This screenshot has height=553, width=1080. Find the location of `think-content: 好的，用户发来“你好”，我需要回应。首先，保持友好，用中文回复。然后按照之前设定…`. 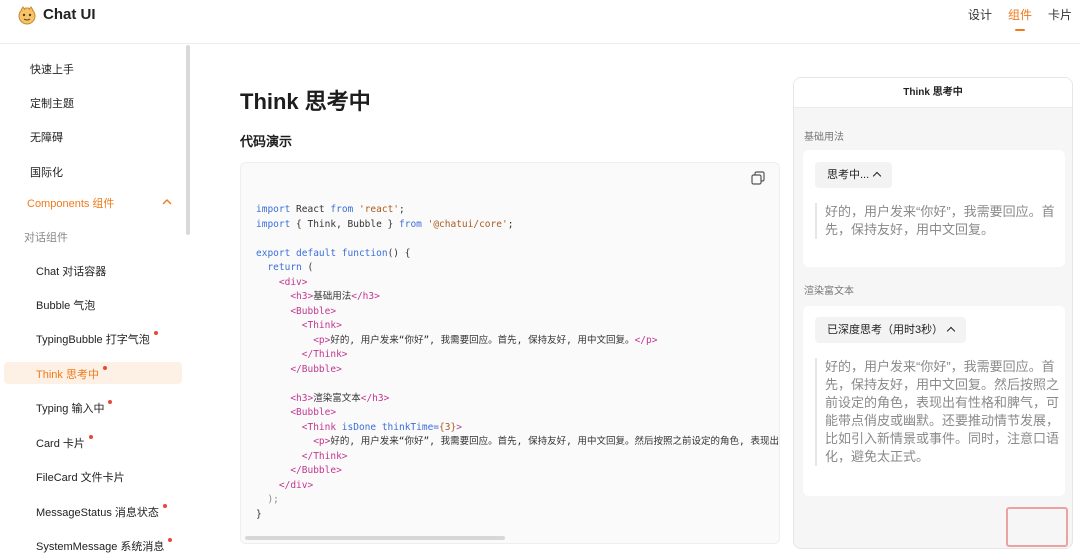

think-content: 好的，用户发来“你好”，我需要回应。首先，保持友好，用中文回复。然后按照之前设定… is located at coordinates (937, 412).